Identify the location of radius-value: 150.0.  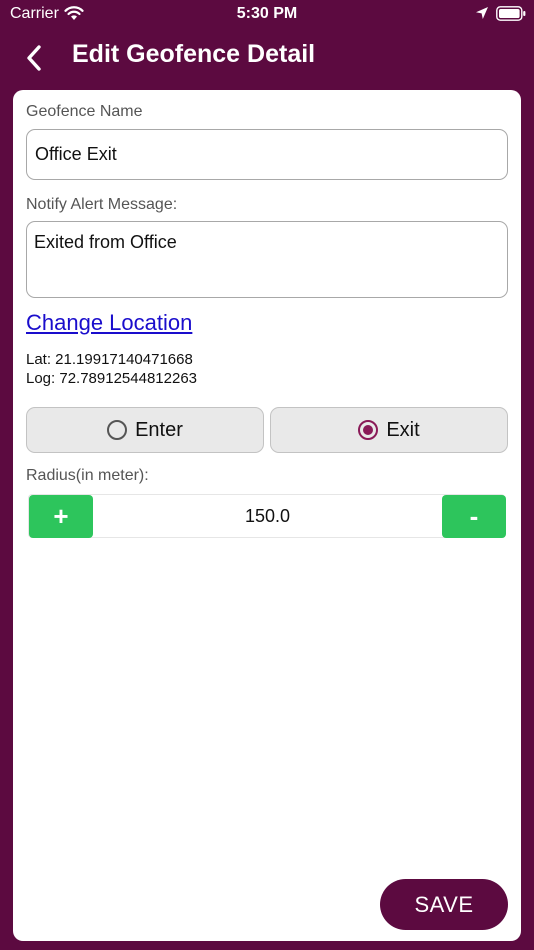
(267, 516).